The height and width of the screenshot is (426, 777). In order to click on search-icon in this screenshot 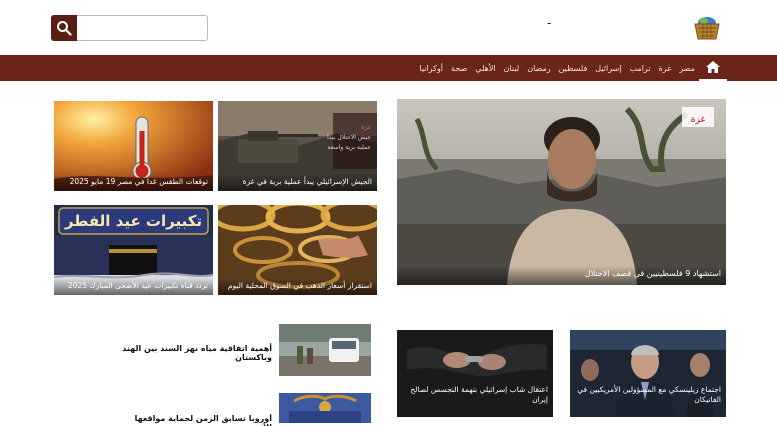, I will do `click(64, 28)`.